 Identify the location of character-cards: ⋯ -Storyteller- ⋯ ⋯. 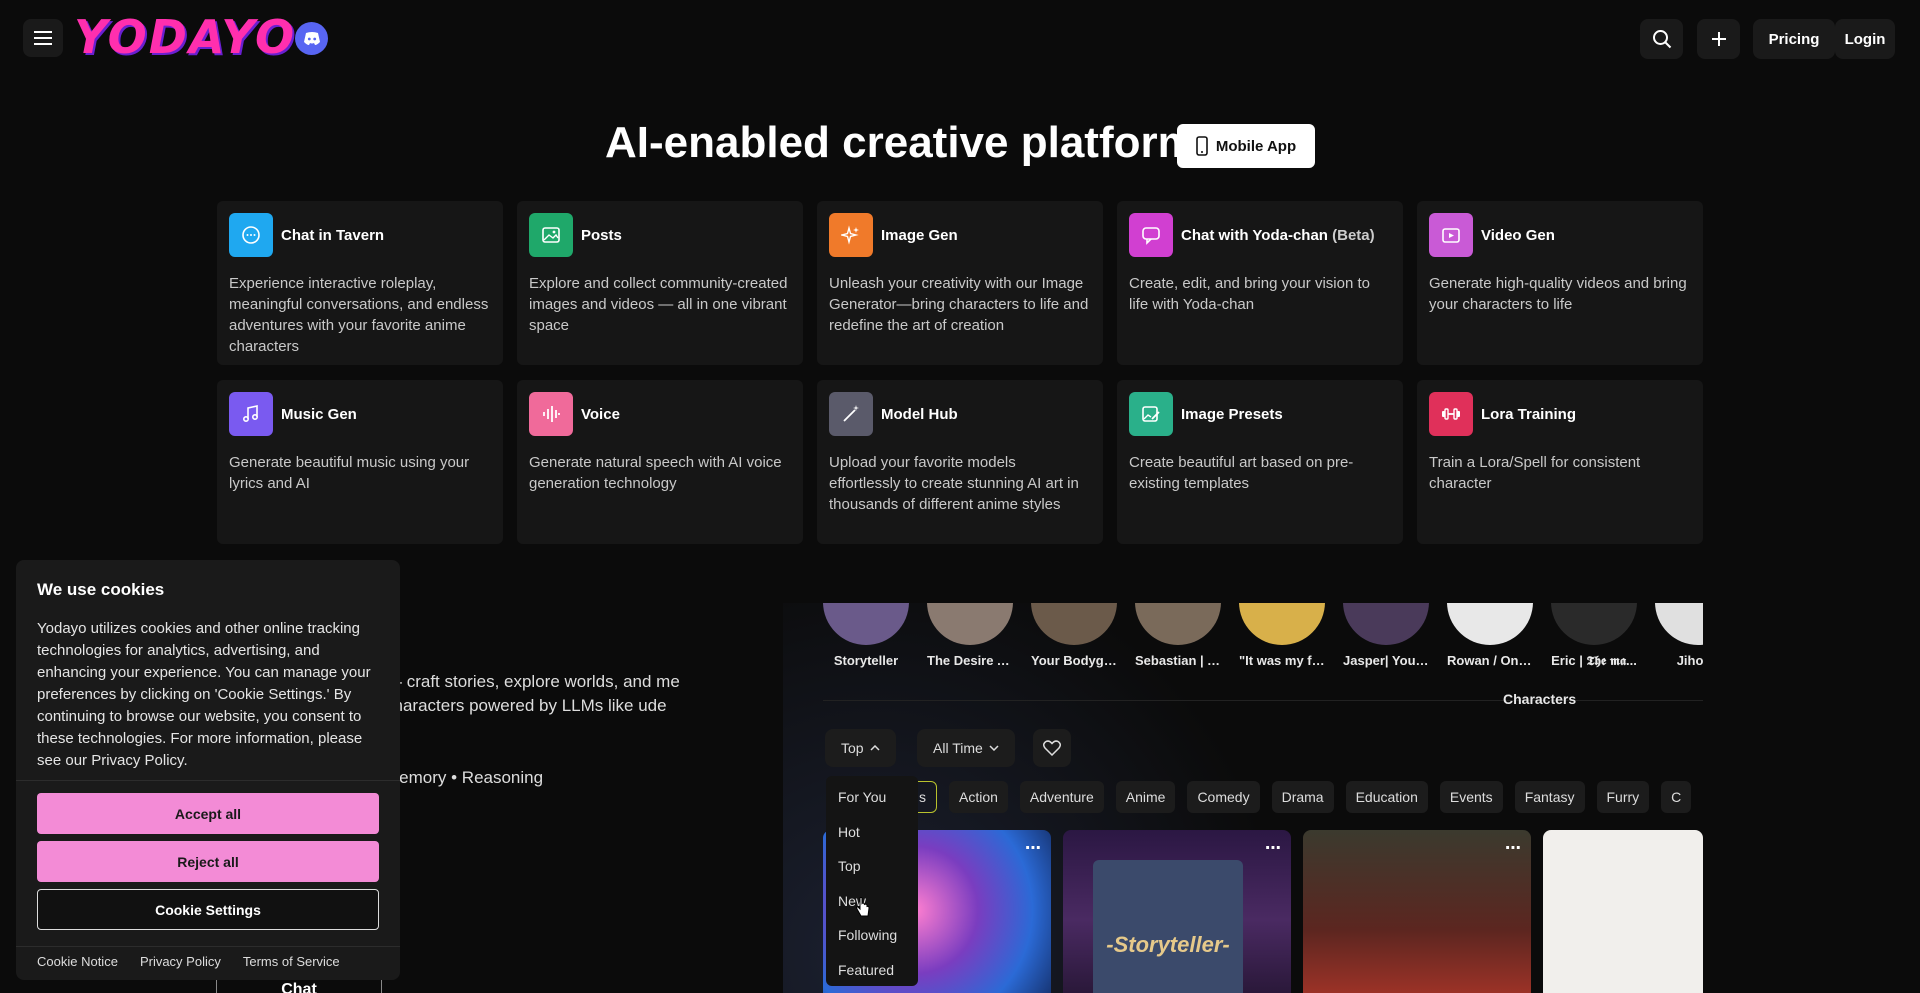
(1263, 911).